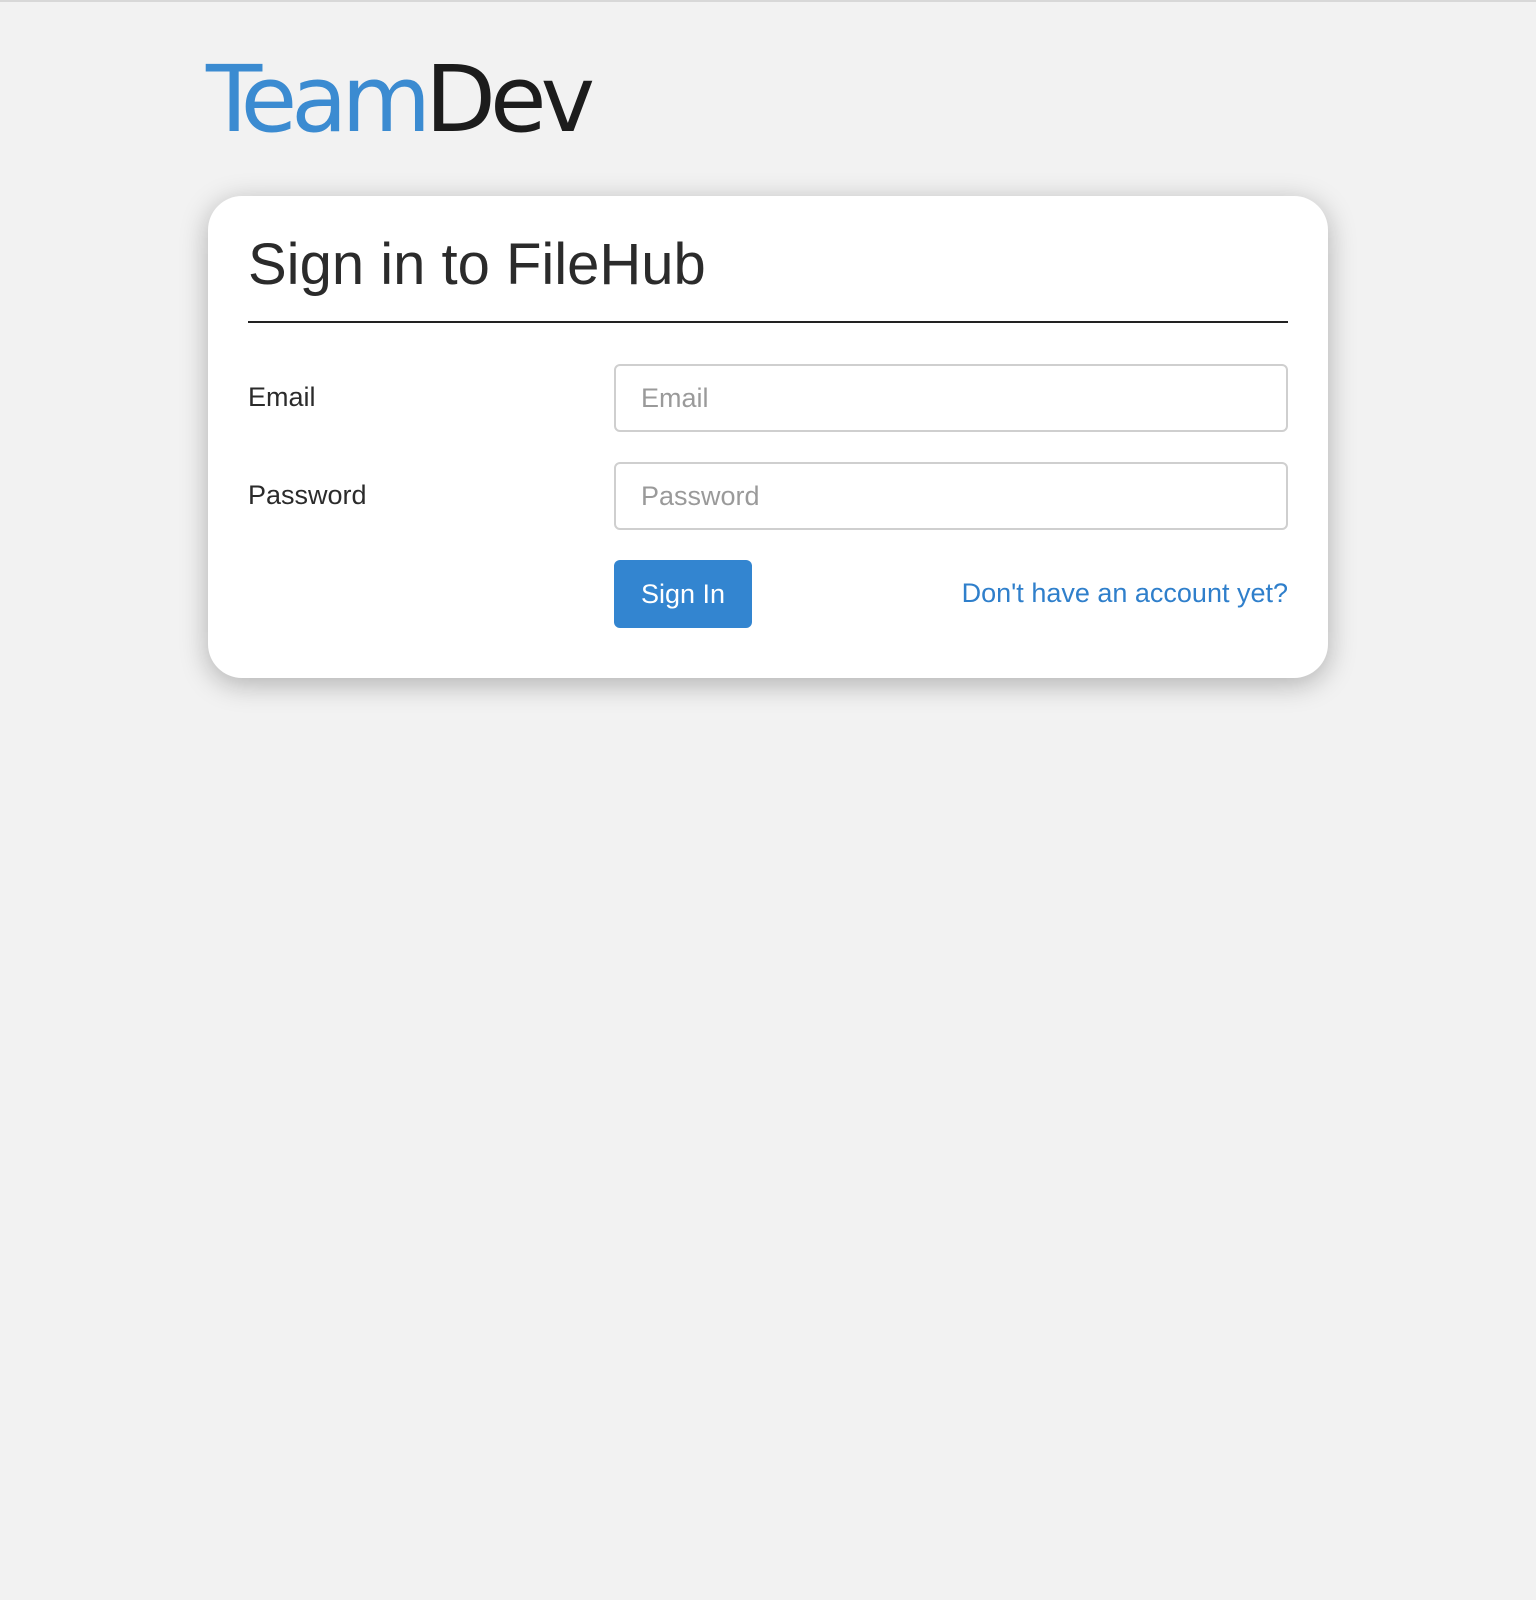 The width and height of the screenshot is (1536, 1600). Describe the element at coordinates (683, 594) in the screenshot. I see `sign-in-button: Sign In` at that location.